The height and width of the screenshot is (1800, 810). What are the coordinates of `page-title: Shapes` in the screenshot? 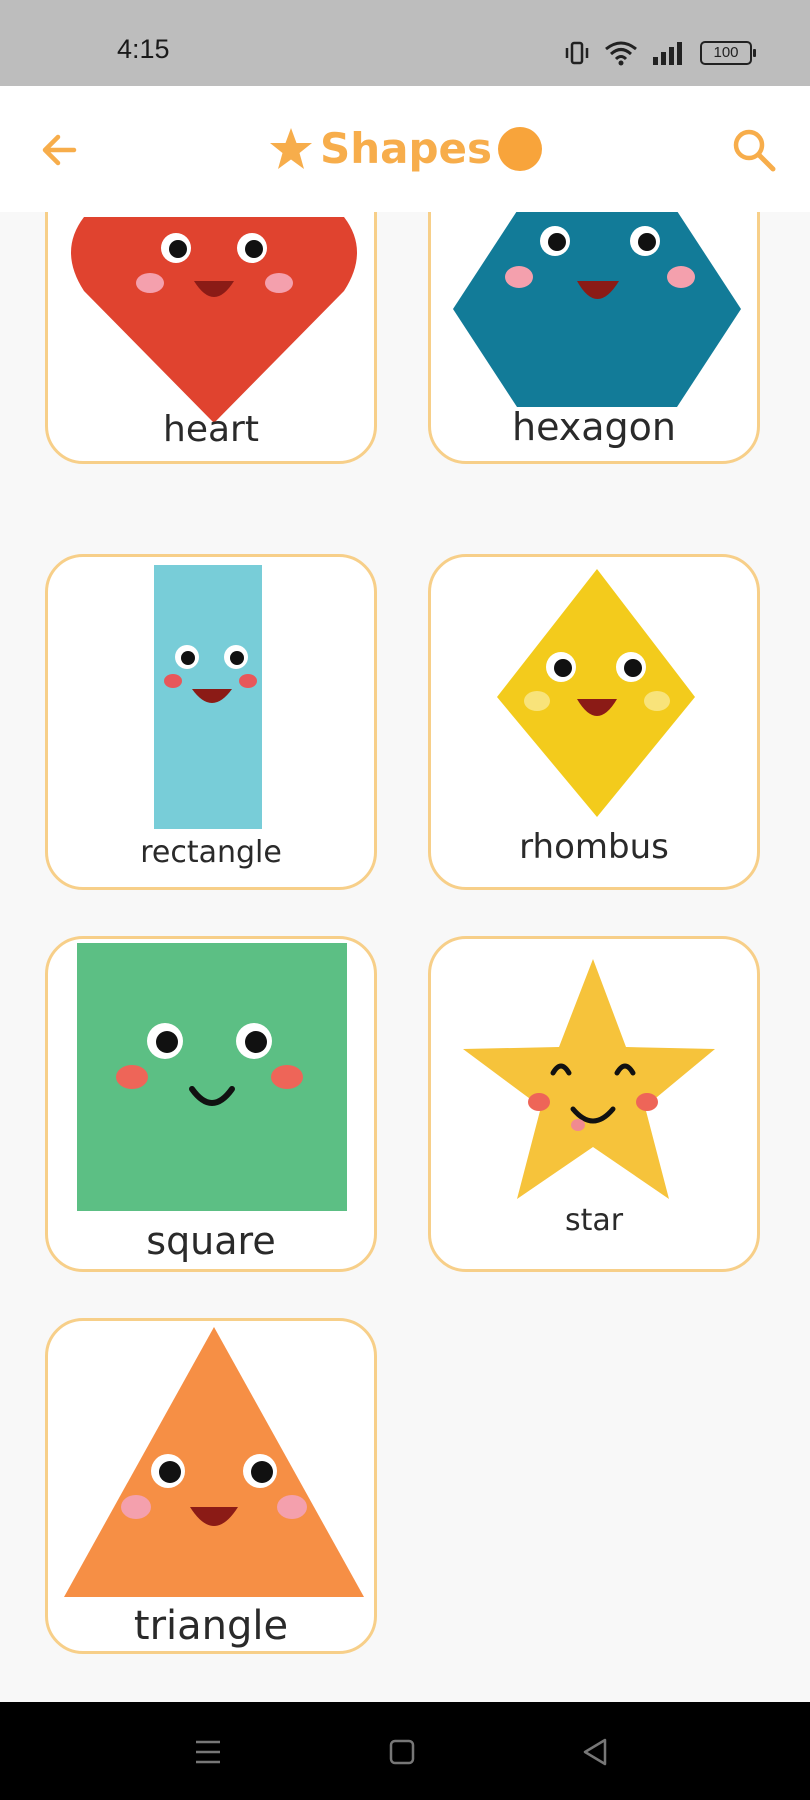 It's located at (405, 148).